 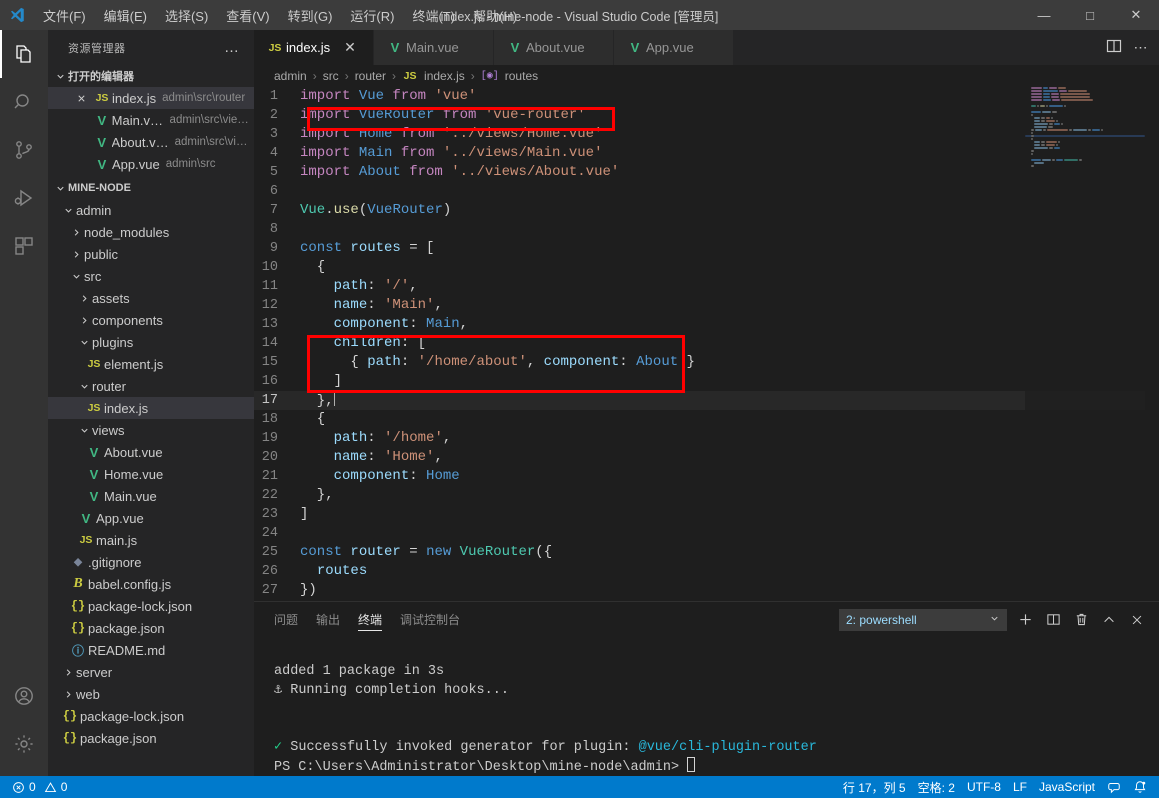 I want to click on close-icon, so click(x=81, y=98).